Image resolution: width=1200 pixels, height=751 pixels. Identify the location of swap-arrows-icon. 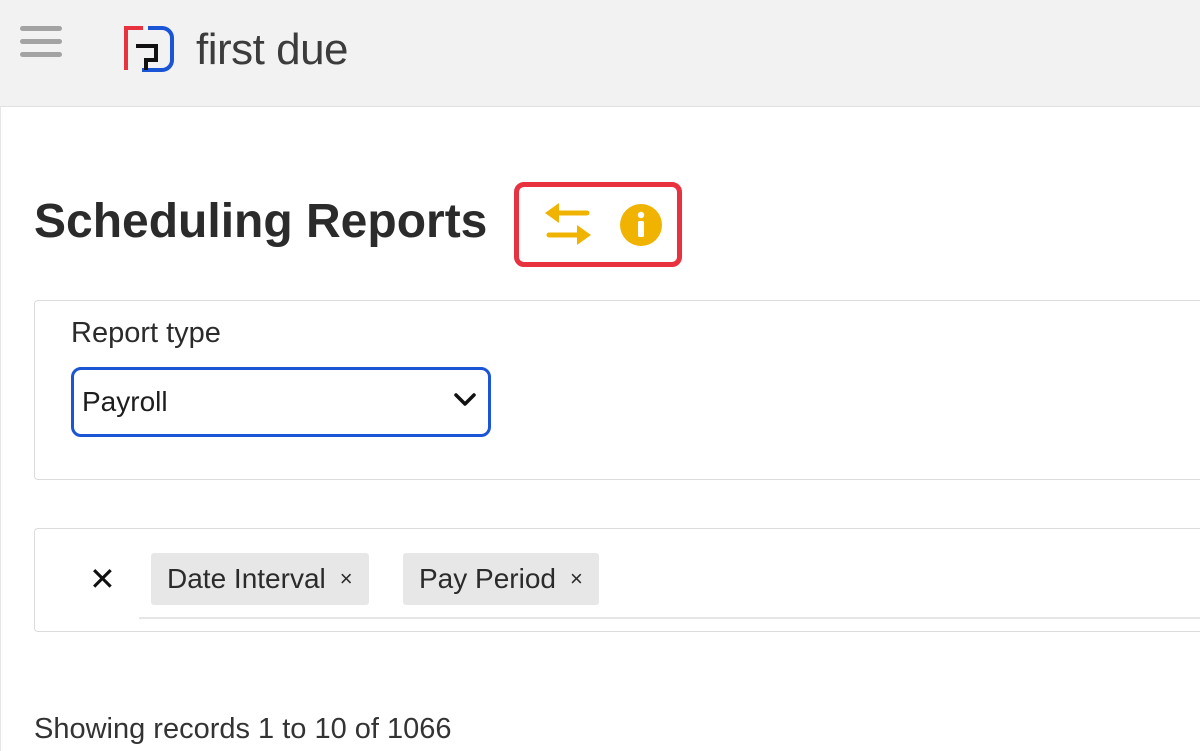
(568, 224).